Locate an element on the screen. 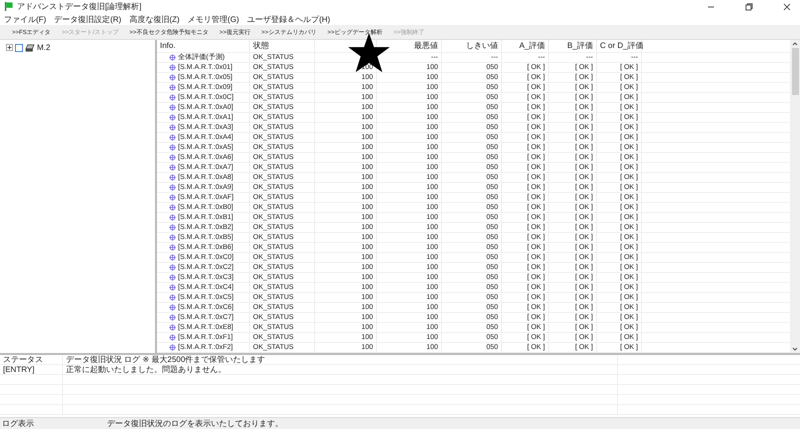 The height and width of the screenshot is (429, 800). status-text: データ復旧状況のログを表示いたしております。 is located at coordinates (195, 423).